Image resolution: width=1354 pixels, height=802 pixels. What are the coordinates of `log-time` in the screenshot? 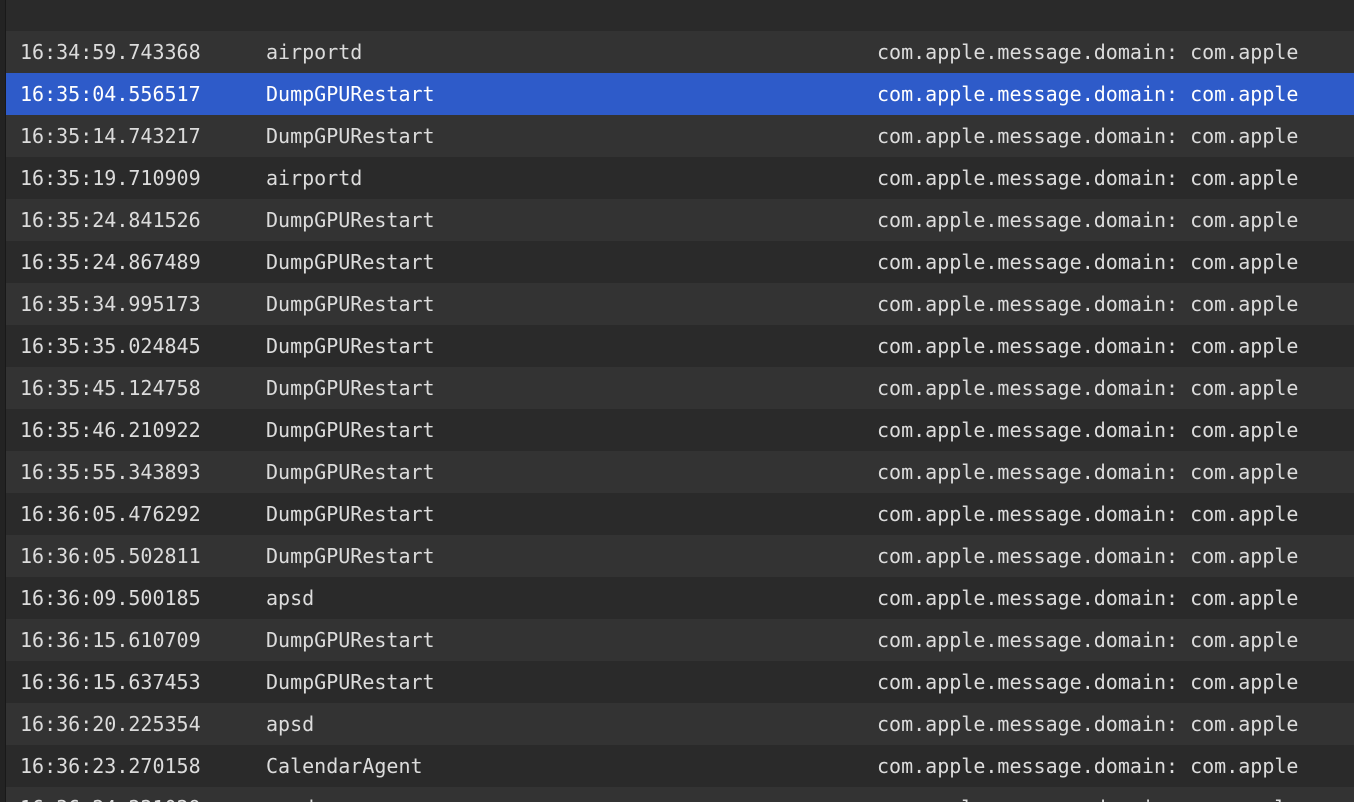 It's located at (135, 15).